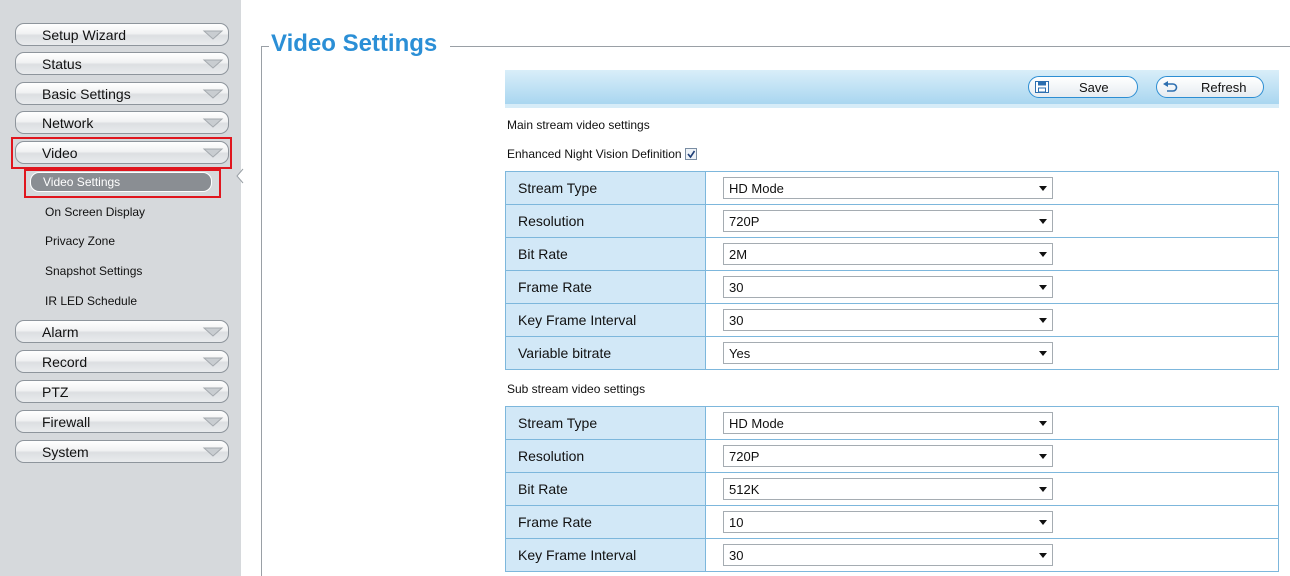  I want to click on save-button: Save, so click(1083, 87).